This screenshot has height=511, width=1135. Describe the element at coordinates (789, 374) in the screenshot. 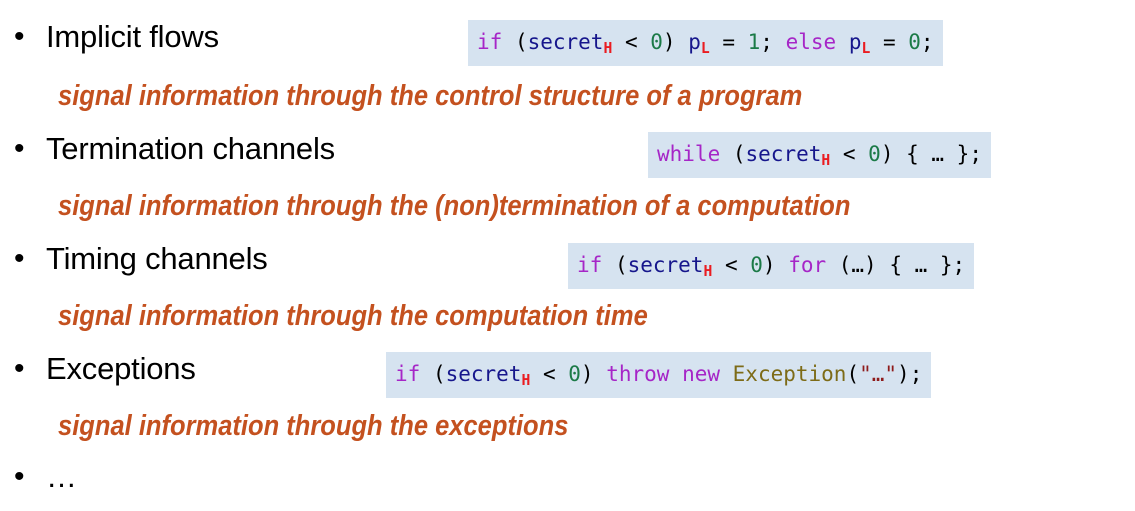

I see `code-token: Exception` at that location.